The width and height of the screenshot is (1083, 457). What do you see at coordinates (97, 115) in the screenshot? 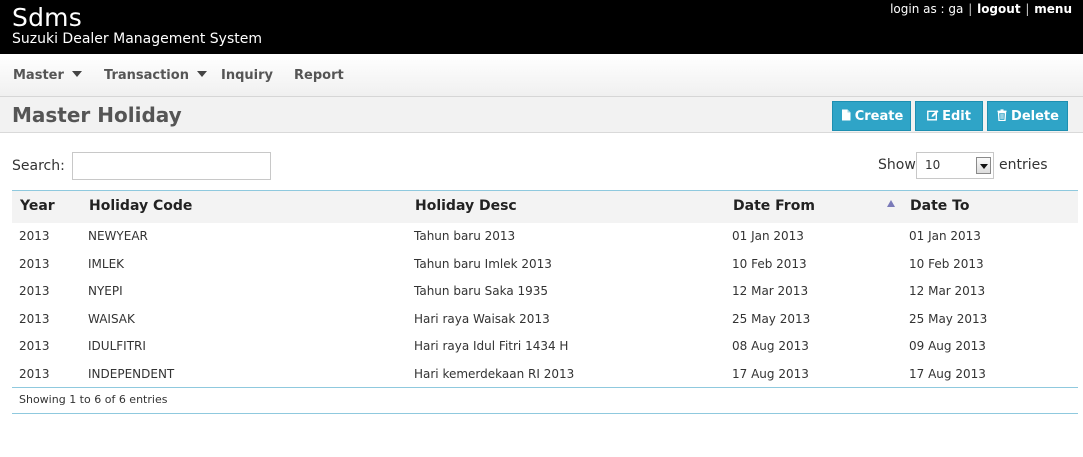
I see `page-title: Master Holiday` at bounding box center [97, 115].